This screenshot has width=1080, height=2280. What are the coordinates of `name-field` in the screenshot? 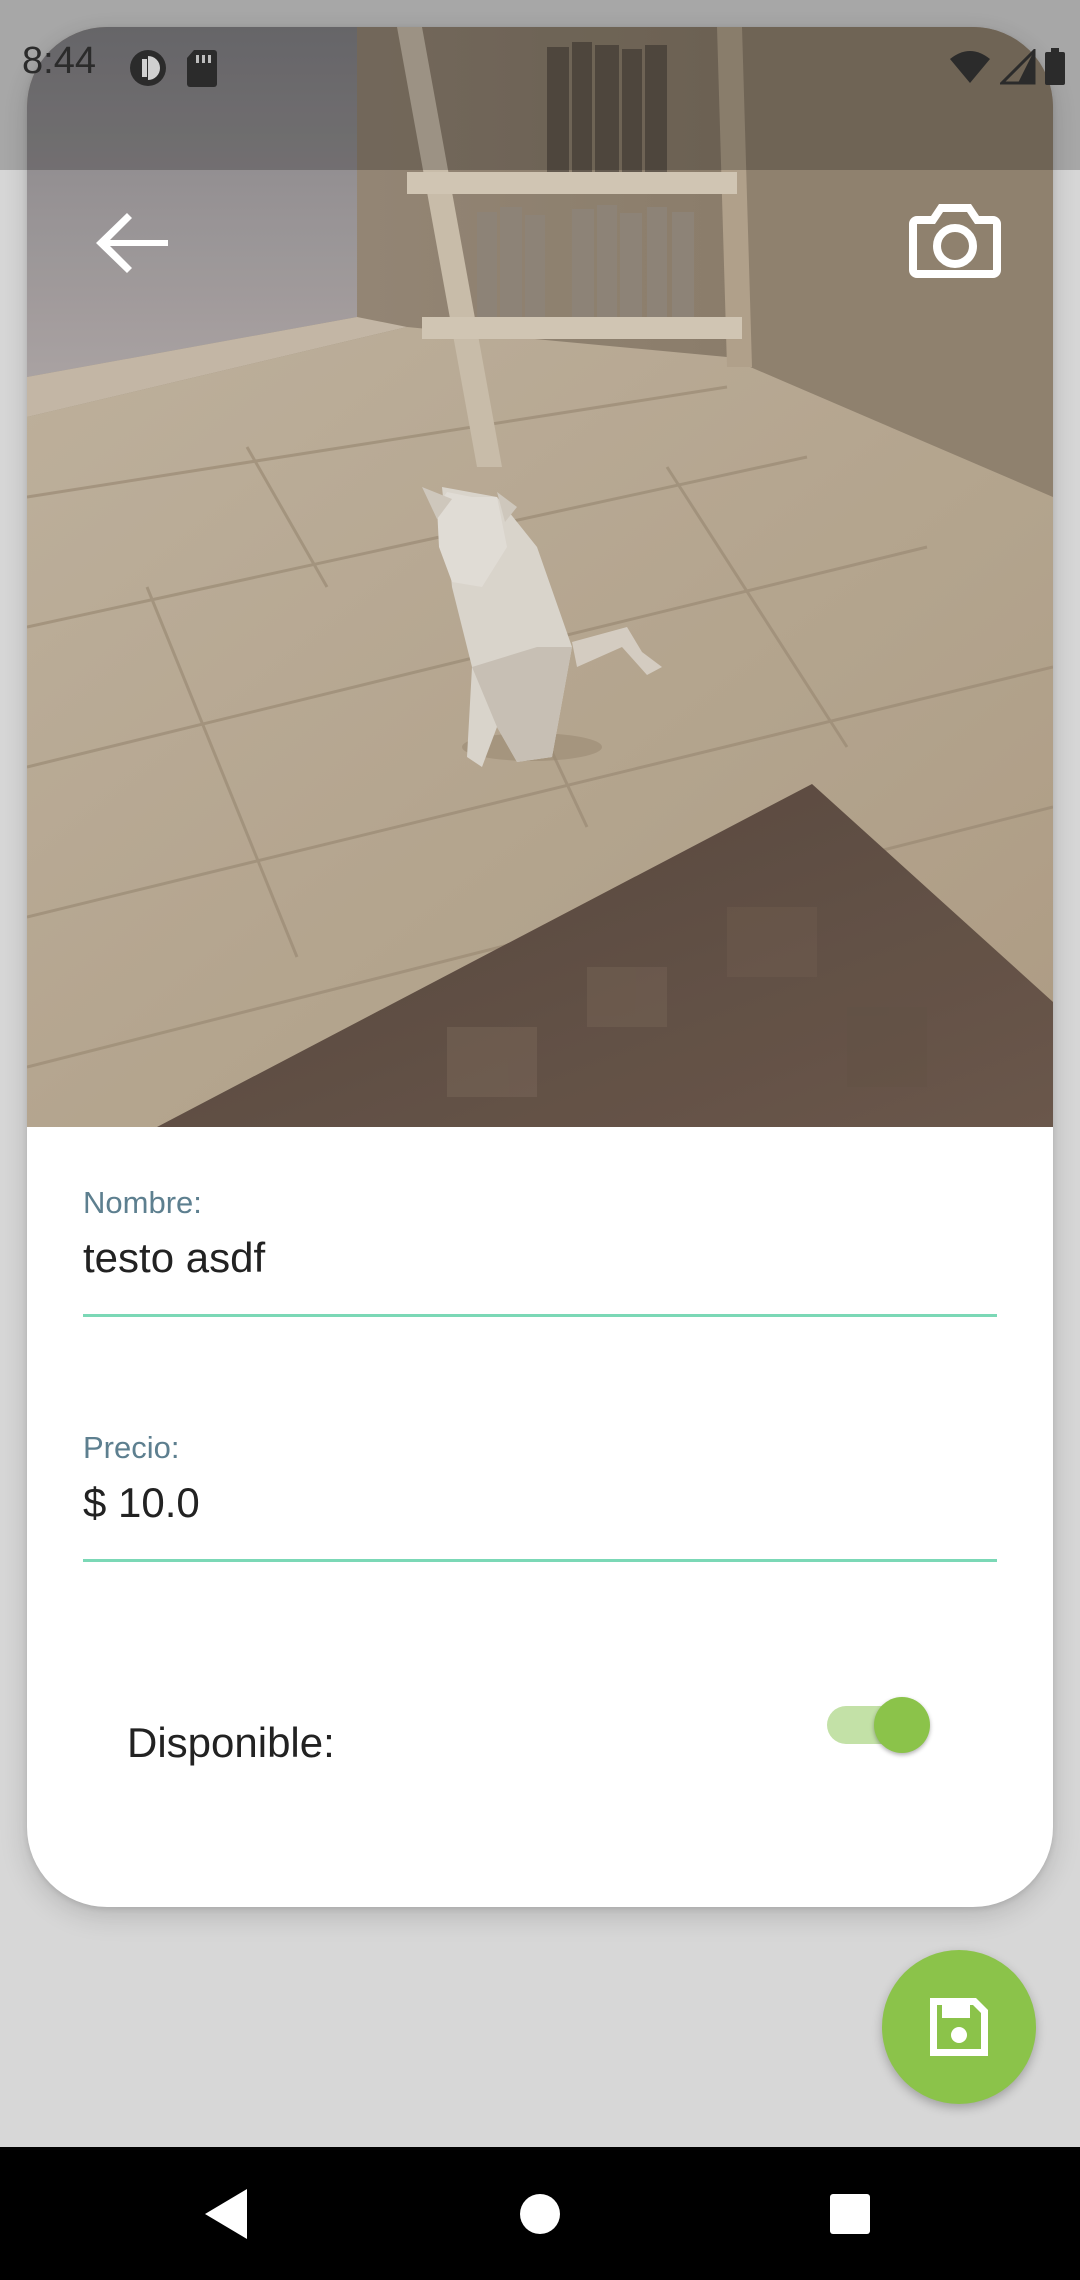 It's located at (540, 1258).